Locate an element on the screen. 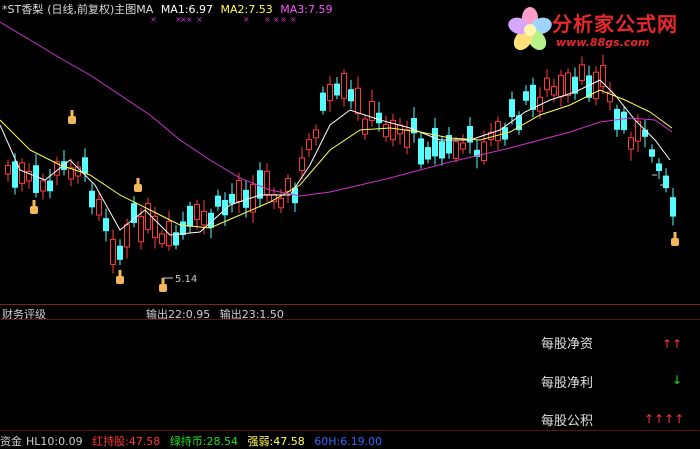 Image resolution: width=700 pixels, height=449 pixels. footer-green-cash: 绿持币:28.54 is located at coordinates (204, 441).